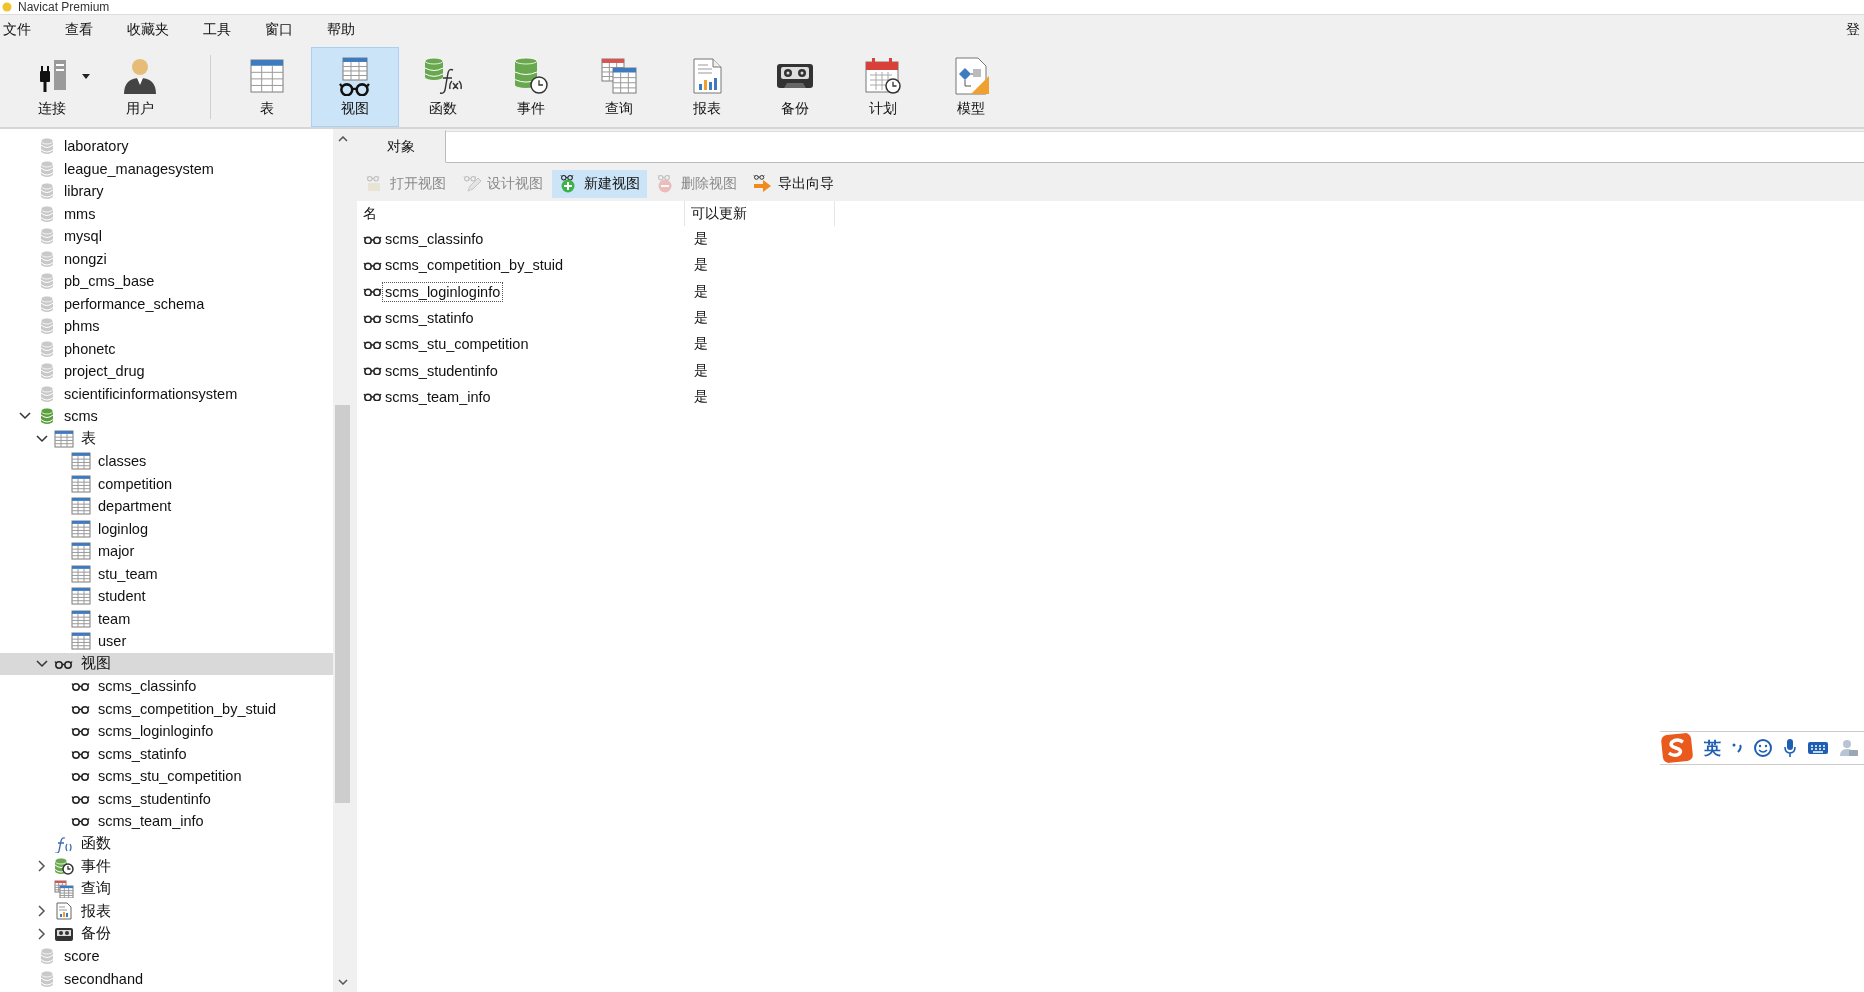 Image resolution: width=1864 pixels, height=992 pixels. I want to click on toolbar-button: 用户, so click(140, 87).